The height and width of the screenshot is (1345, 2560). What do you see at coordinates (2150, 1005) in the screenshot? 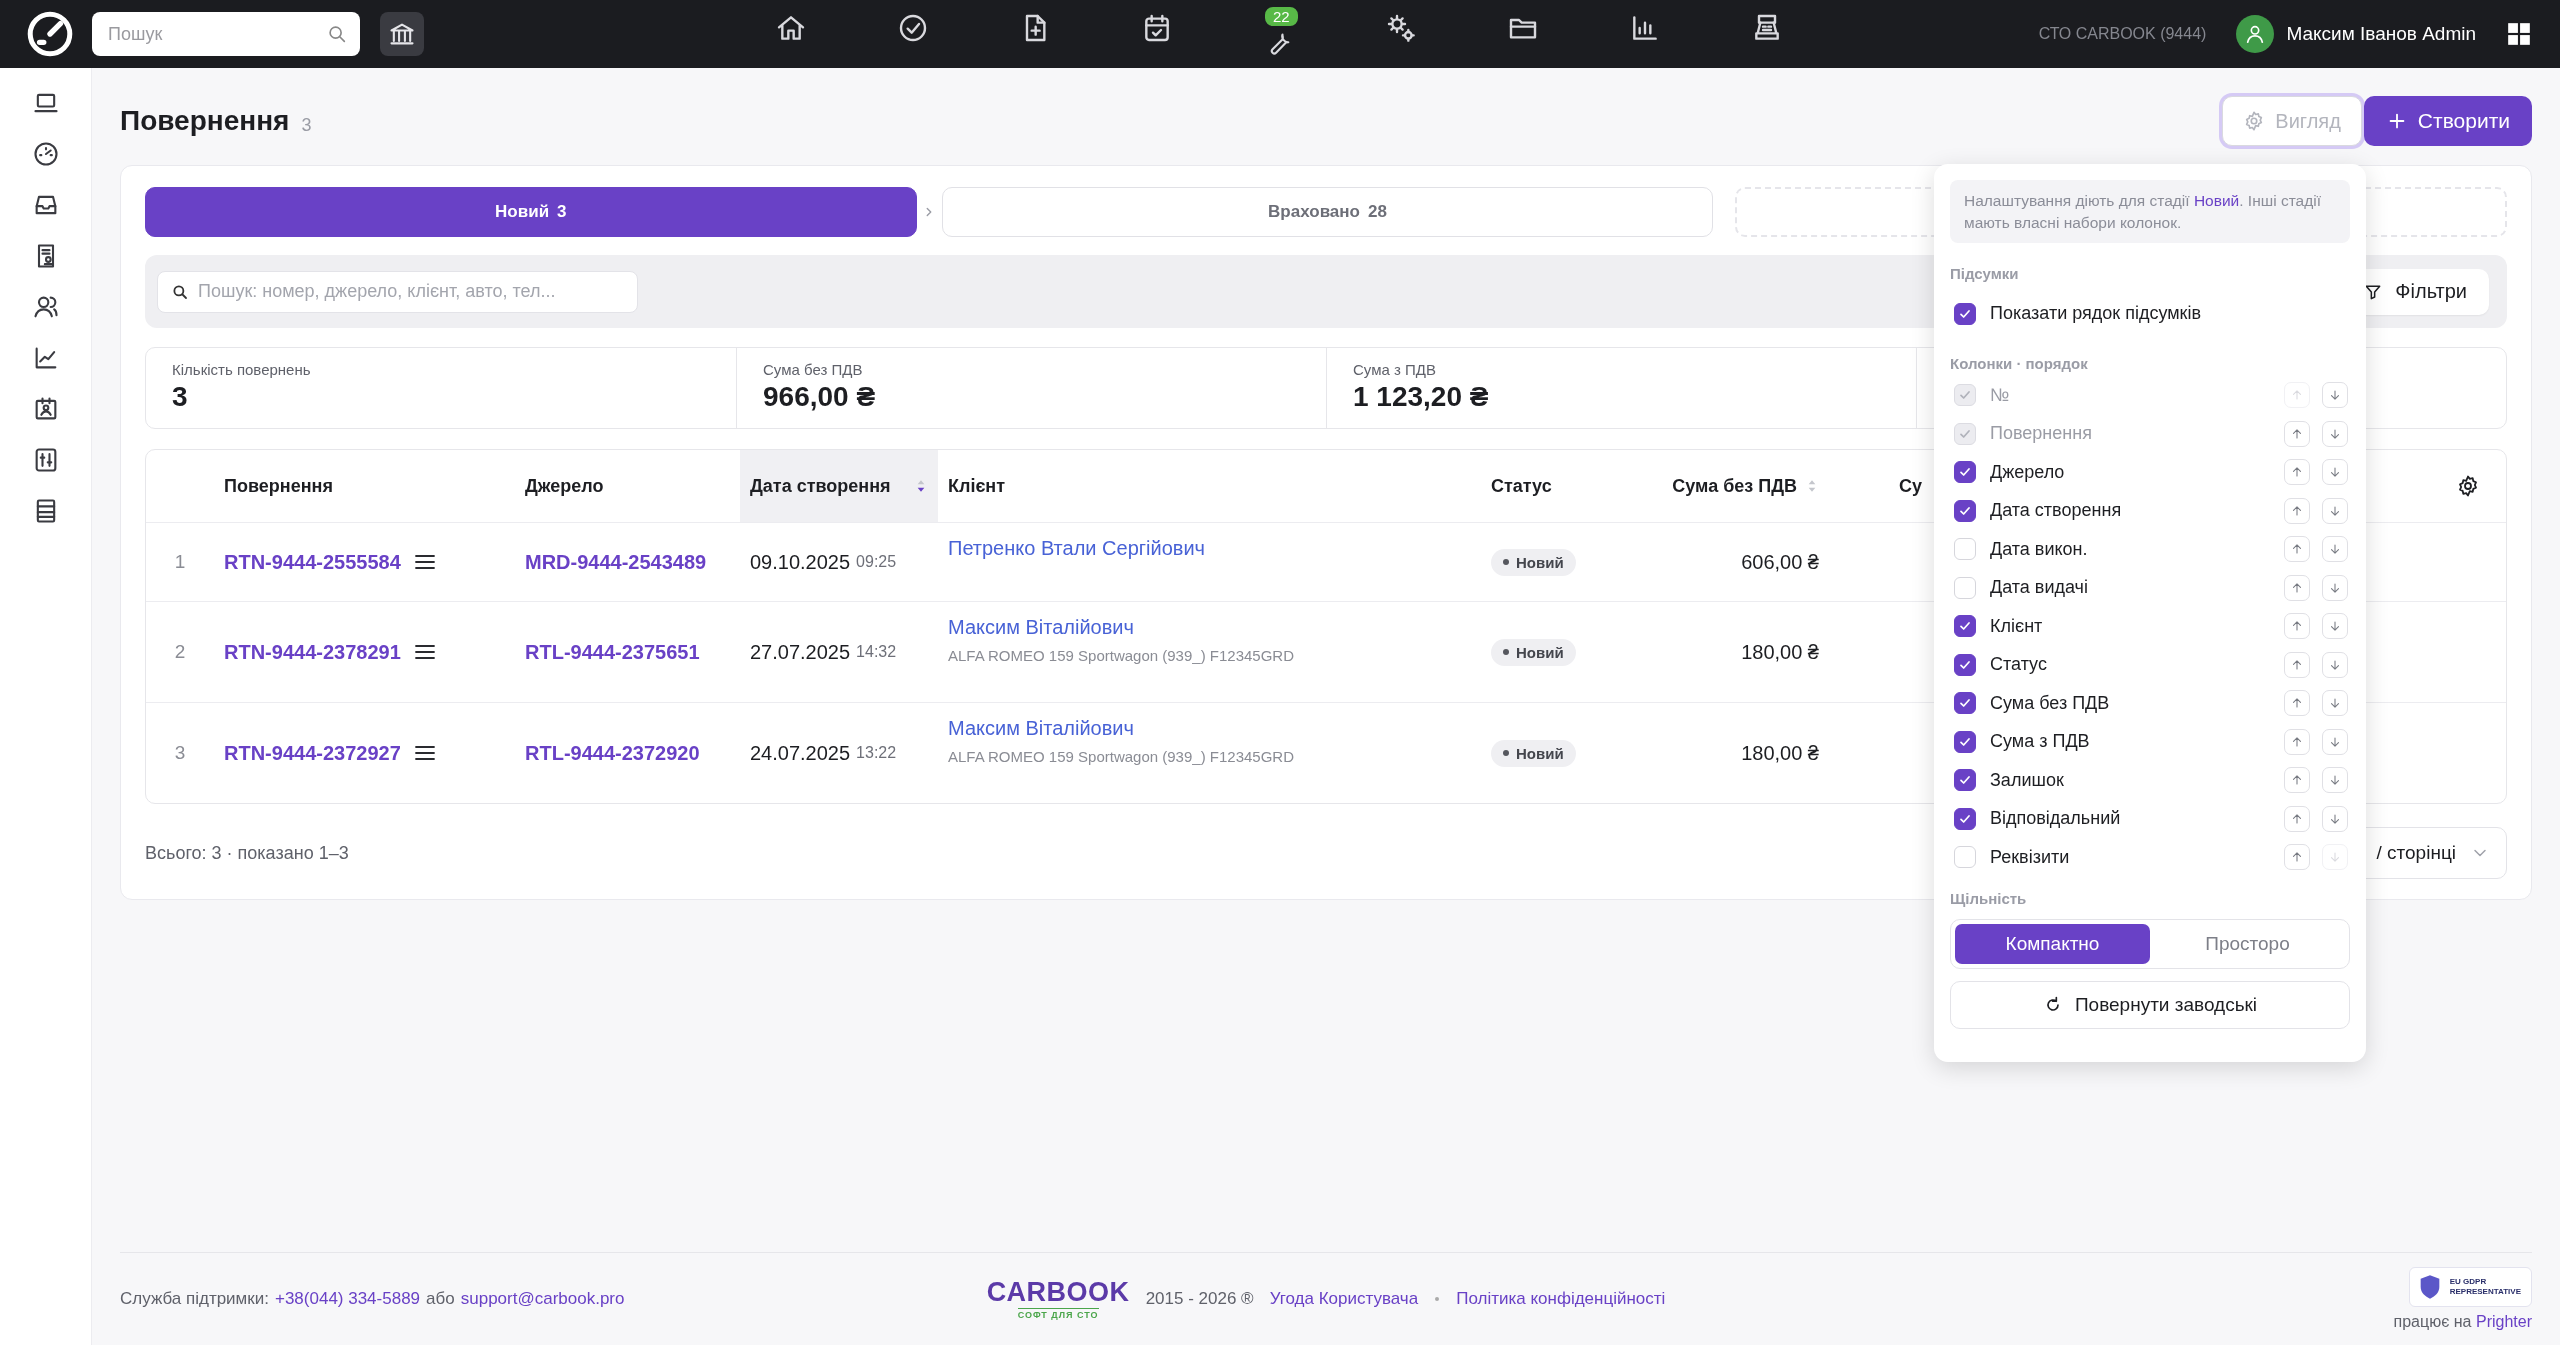
I see `reset-button: Повернути заводські` at bounding box center [2150, 1005].